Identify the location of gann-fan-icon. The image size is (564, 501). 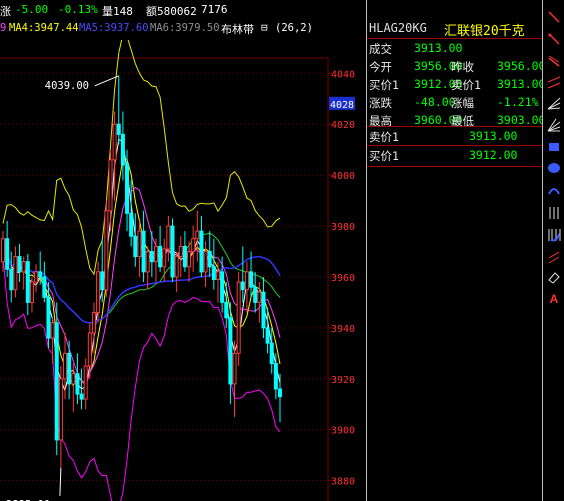
(554, 125).